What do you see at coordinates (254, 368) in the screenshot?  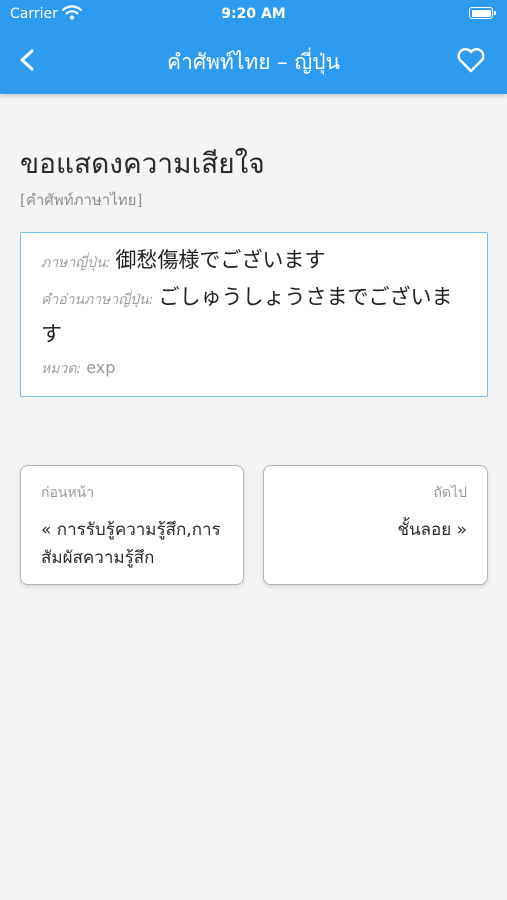 I see `category-row: หมวด: exp` at bounding box center [254, 368].